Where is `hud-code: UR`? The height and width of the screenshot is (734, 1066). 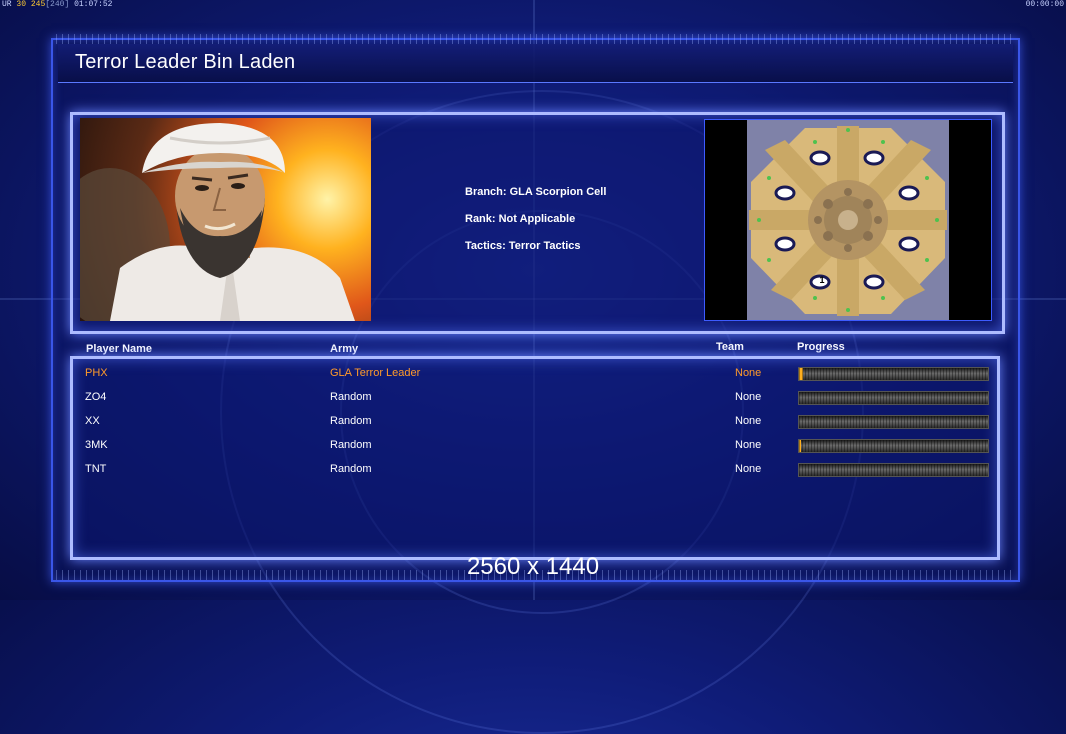 hud-code: UR is located at coordinates (7, 4).